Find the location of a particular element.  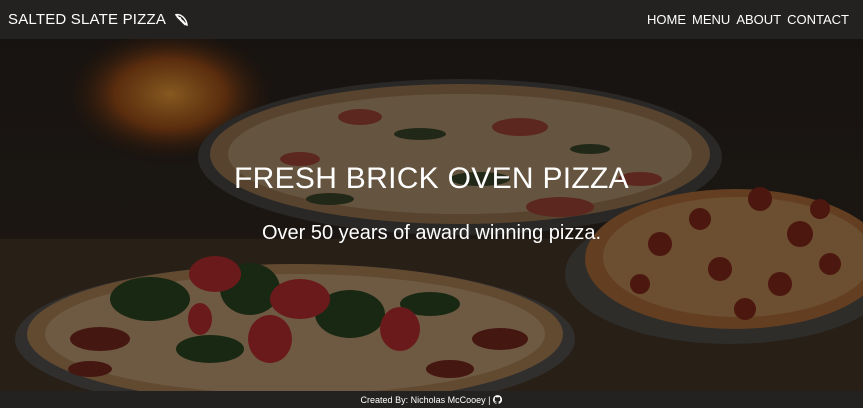

hero-subtitle: Over 50 years of award winning pizza. is located at coordinates (431, 233).